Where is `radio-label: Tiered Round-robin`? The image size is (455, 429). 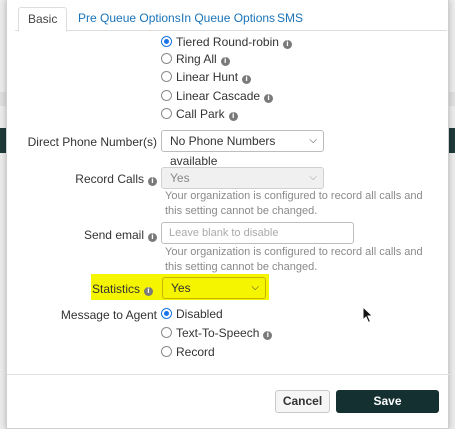 radio-label: Tiered Round-robin is located at coordinates (227, 42).